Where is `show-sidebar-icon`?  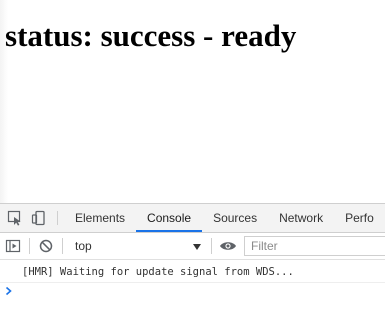
show-sidebar-icon is located at coordinates (13, 246).